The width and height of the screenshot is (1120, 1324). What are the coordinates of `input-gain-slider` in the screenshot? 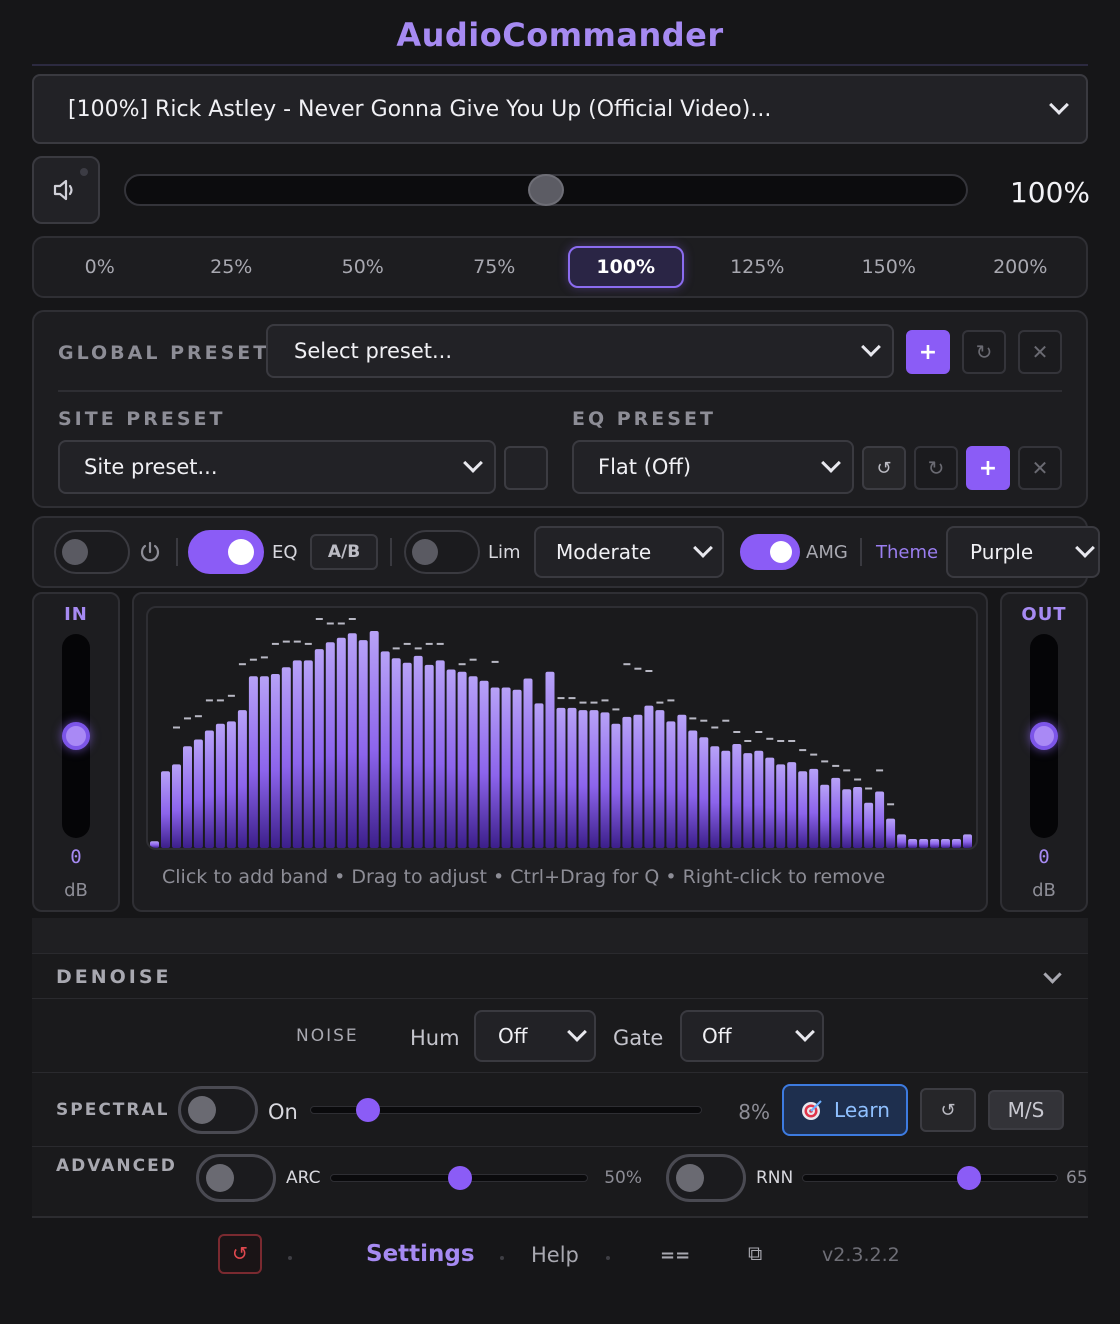 It's located at (76, 736).